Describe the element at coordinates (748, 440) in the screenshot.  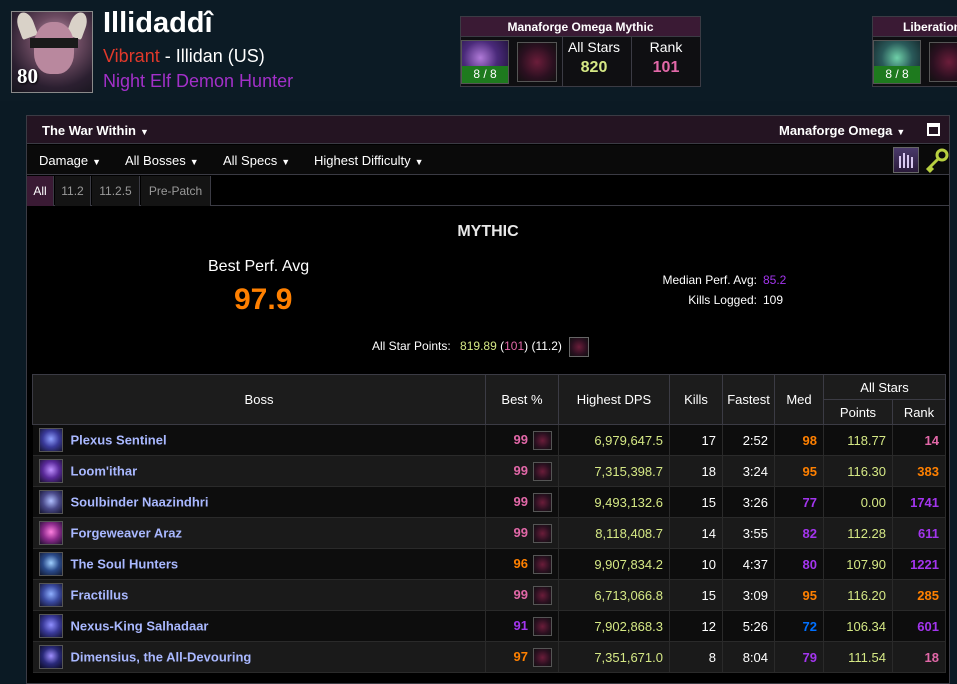
I see `fastest-kill: 2:52` at that location.